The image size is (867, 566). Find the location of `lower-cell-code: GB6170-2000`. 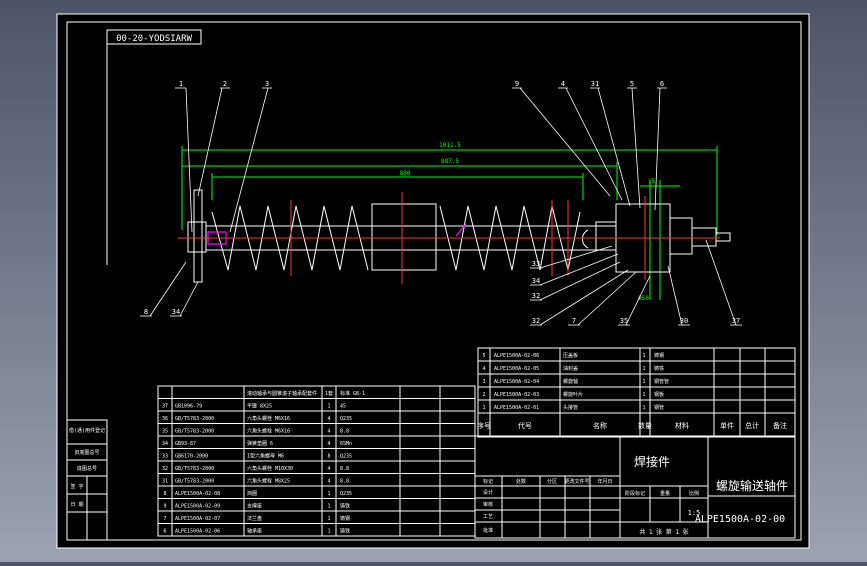

lower-cell-code: GB6170-2000 is located at coordinates (191, 457).